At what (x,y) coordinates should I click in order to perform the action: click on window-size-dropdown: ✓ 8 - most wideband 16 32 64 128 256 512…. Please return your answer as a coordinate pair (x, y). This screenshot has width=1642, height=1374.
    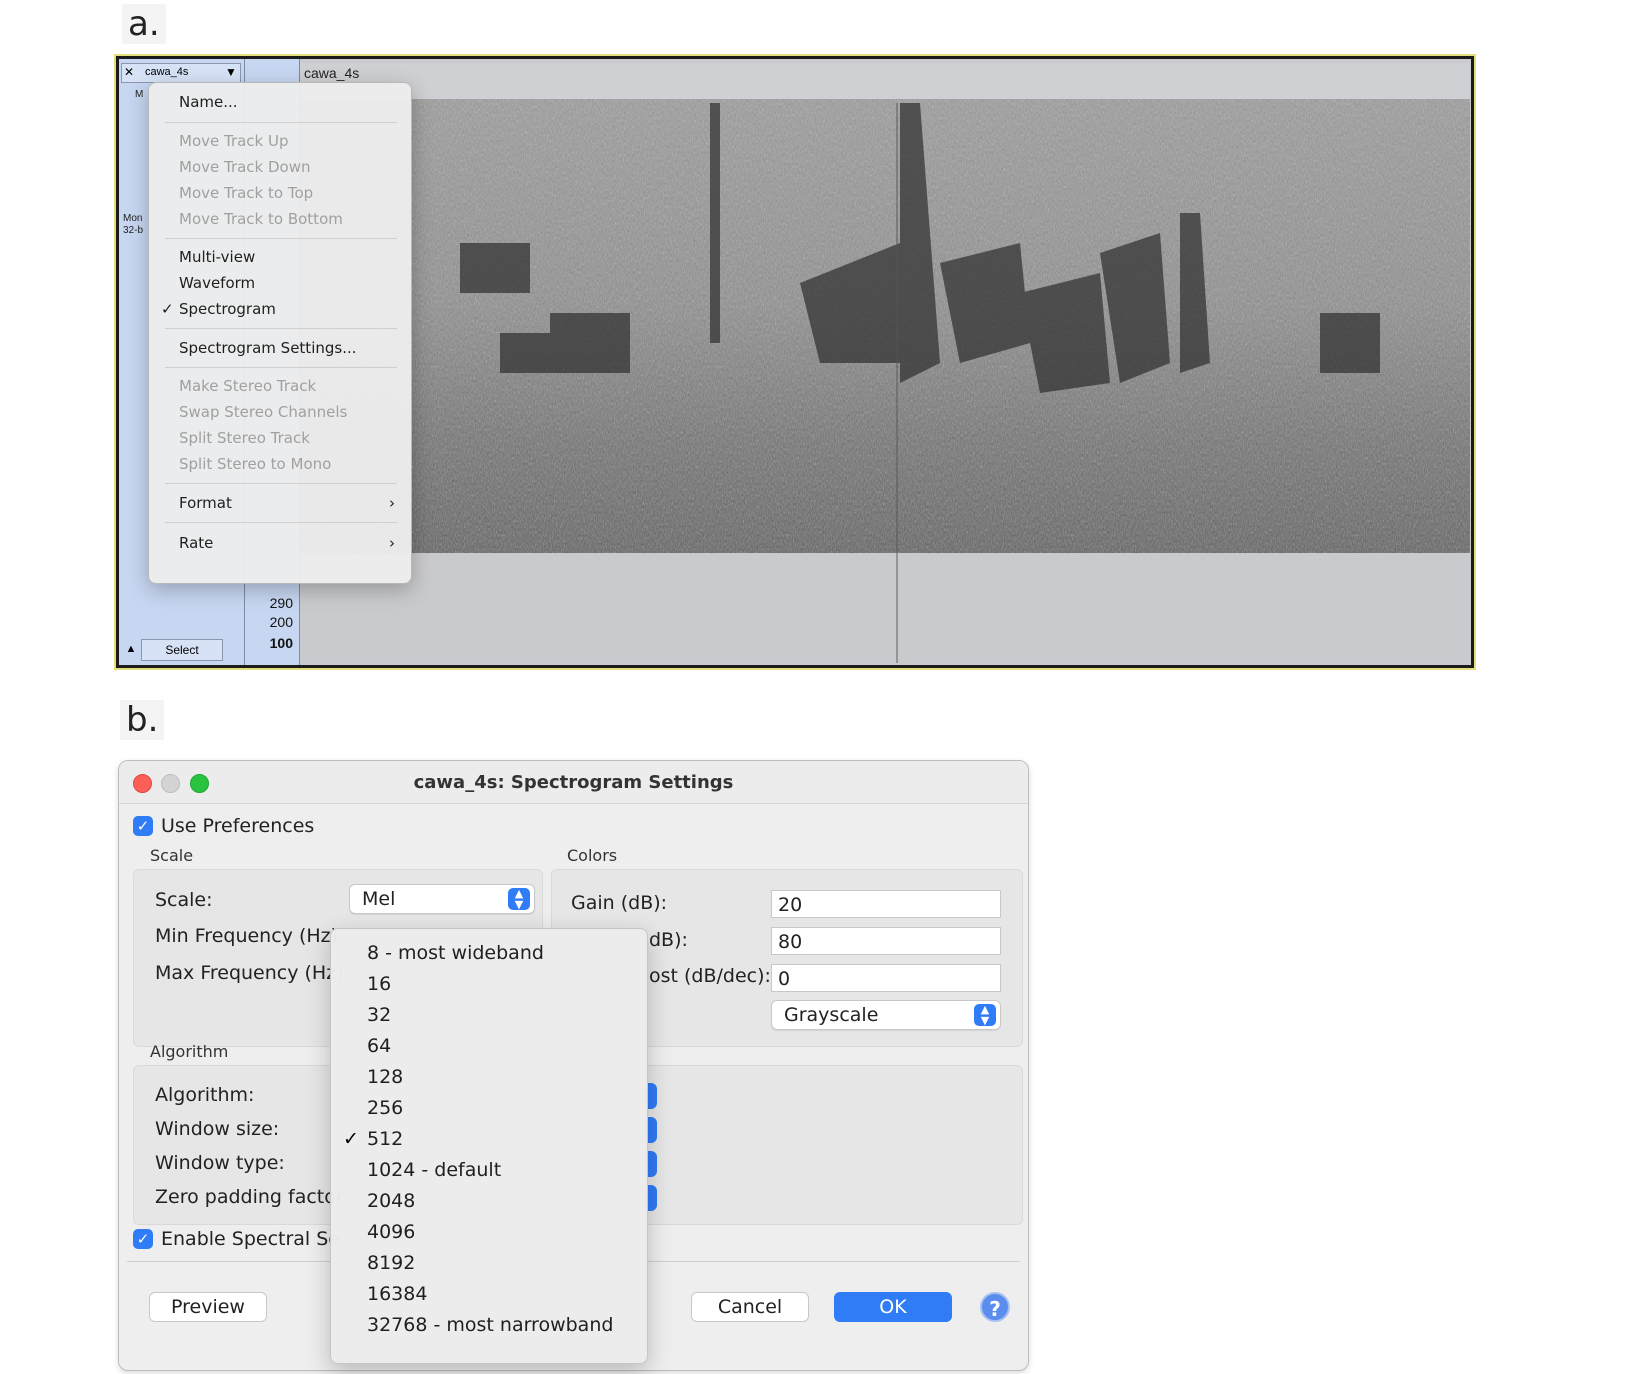
    Looking at the image, I should click on (489, 1146).